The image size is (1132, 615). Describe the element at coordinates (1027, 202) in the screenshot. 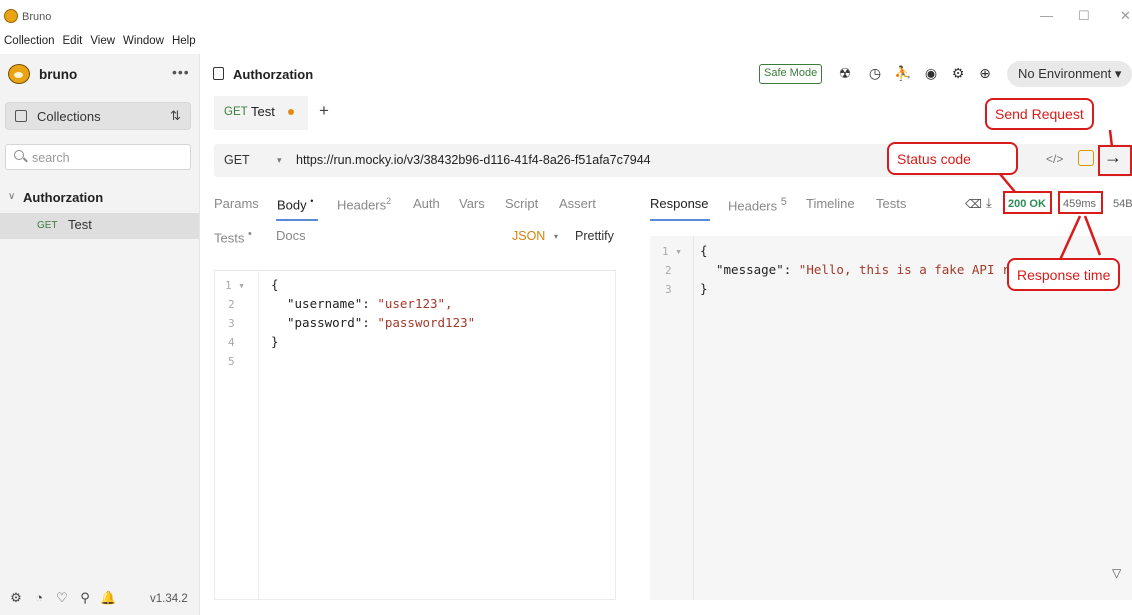

I see `status-code-highlight` at that location.